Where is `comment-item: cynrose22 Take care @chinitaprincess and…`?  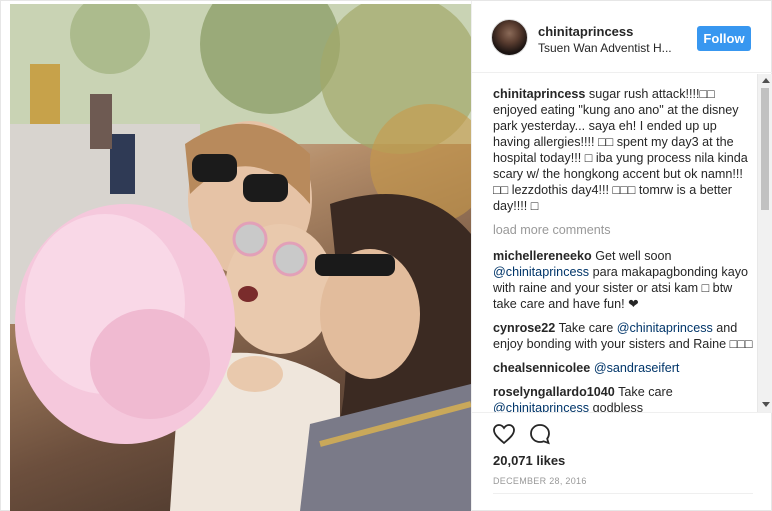 comment-item: cynrose22 Take care @chinitaprincess and… is located at coordinates (623, 336).